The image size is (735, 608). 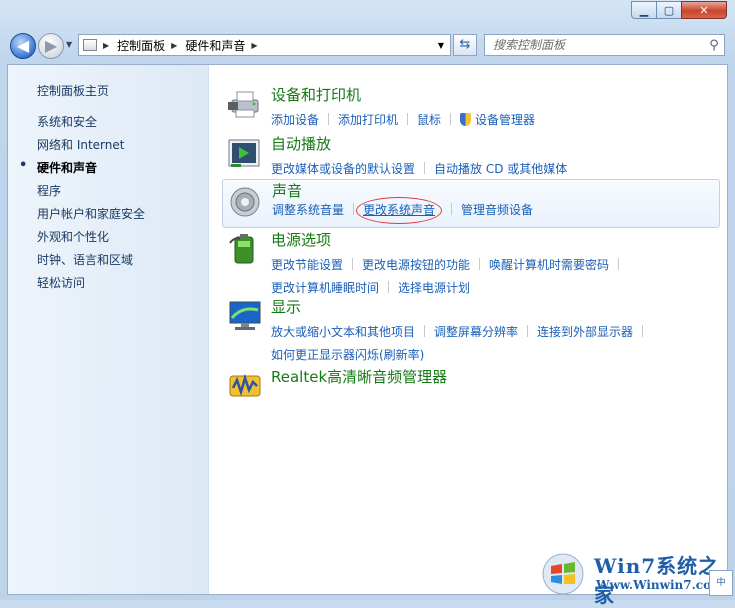 I want to click on category-links: 调整系统音量 更改系统声音 管理音频设备, so click(x=497, y=210).